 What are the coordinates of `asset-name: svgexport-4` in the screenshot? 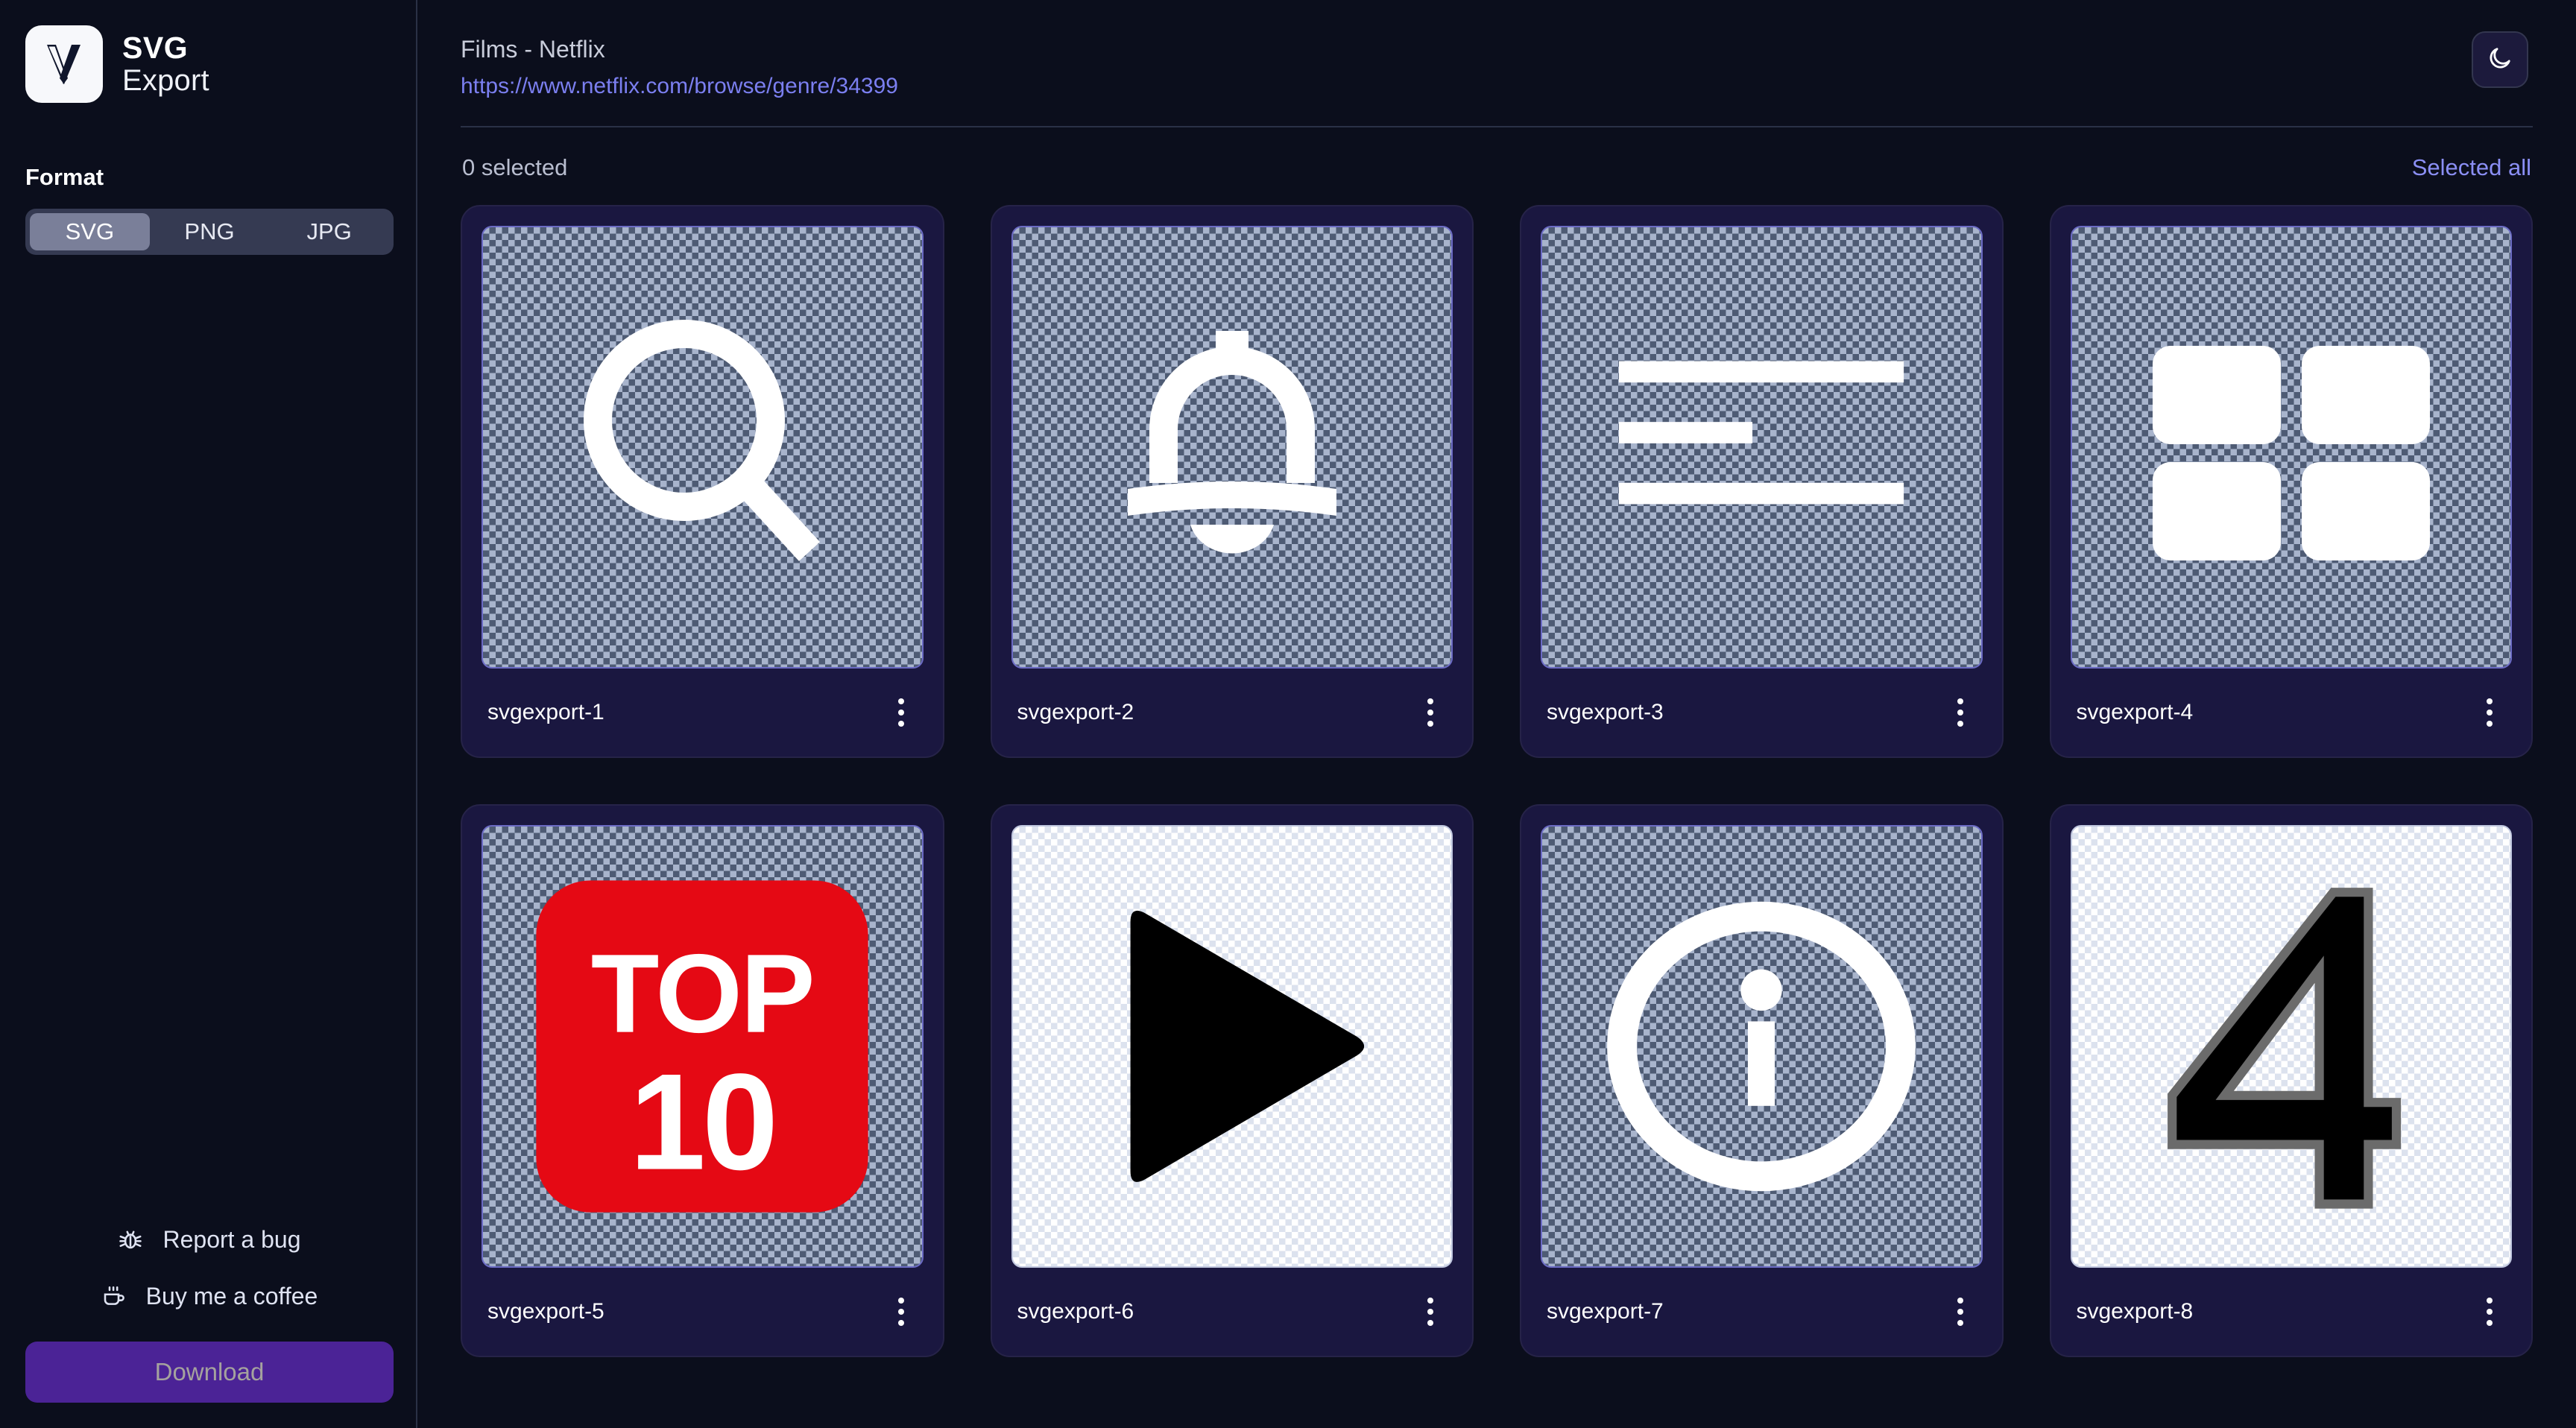 It's located at (2135, 712).